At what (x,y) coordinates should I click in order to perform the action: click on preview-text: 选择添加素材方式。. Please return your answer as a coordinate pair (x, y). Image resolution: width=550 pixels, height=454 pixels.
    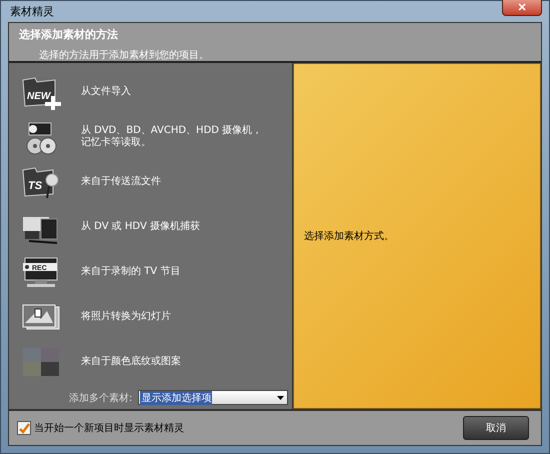
    Looking at the image, I should click on (349, 236).